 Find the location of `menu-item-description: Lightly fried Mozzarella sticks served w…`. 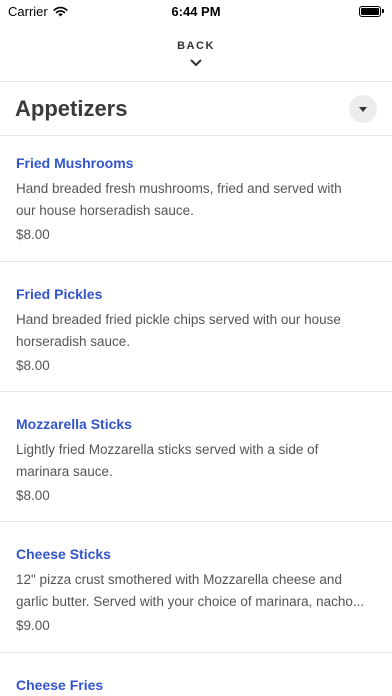

menu-item-description: Lightly fried Mozzarella sticks served w… is located at coordinates (167, 460).